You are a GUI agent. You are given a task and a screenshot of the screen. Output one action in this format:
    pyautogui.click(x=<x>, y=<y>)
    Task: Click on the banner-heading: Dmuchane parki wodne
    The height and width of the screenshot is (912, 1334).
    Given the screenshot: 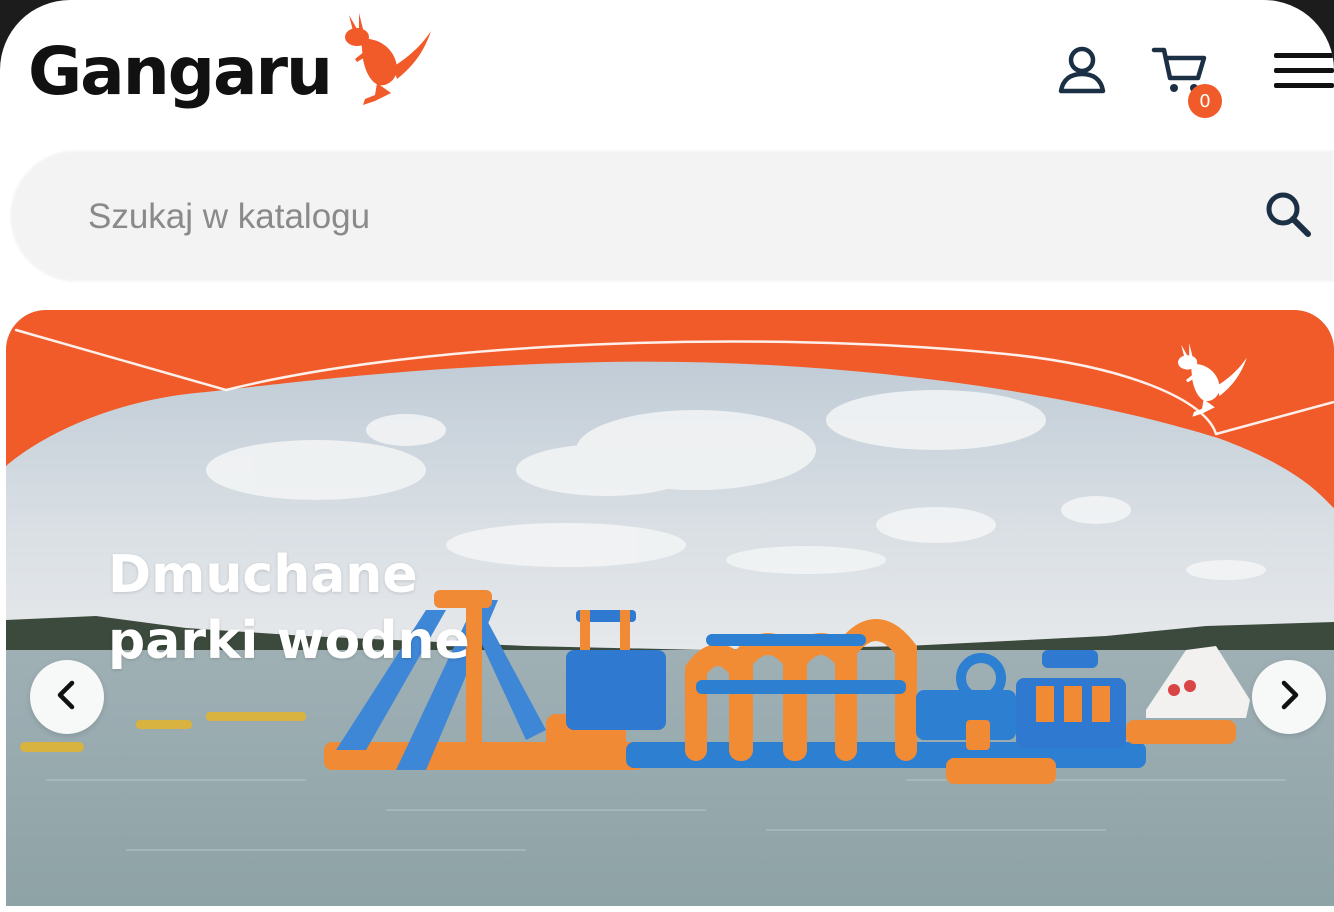 What is the action you would take?
    pyautogui.click(x=289, y=608)
    